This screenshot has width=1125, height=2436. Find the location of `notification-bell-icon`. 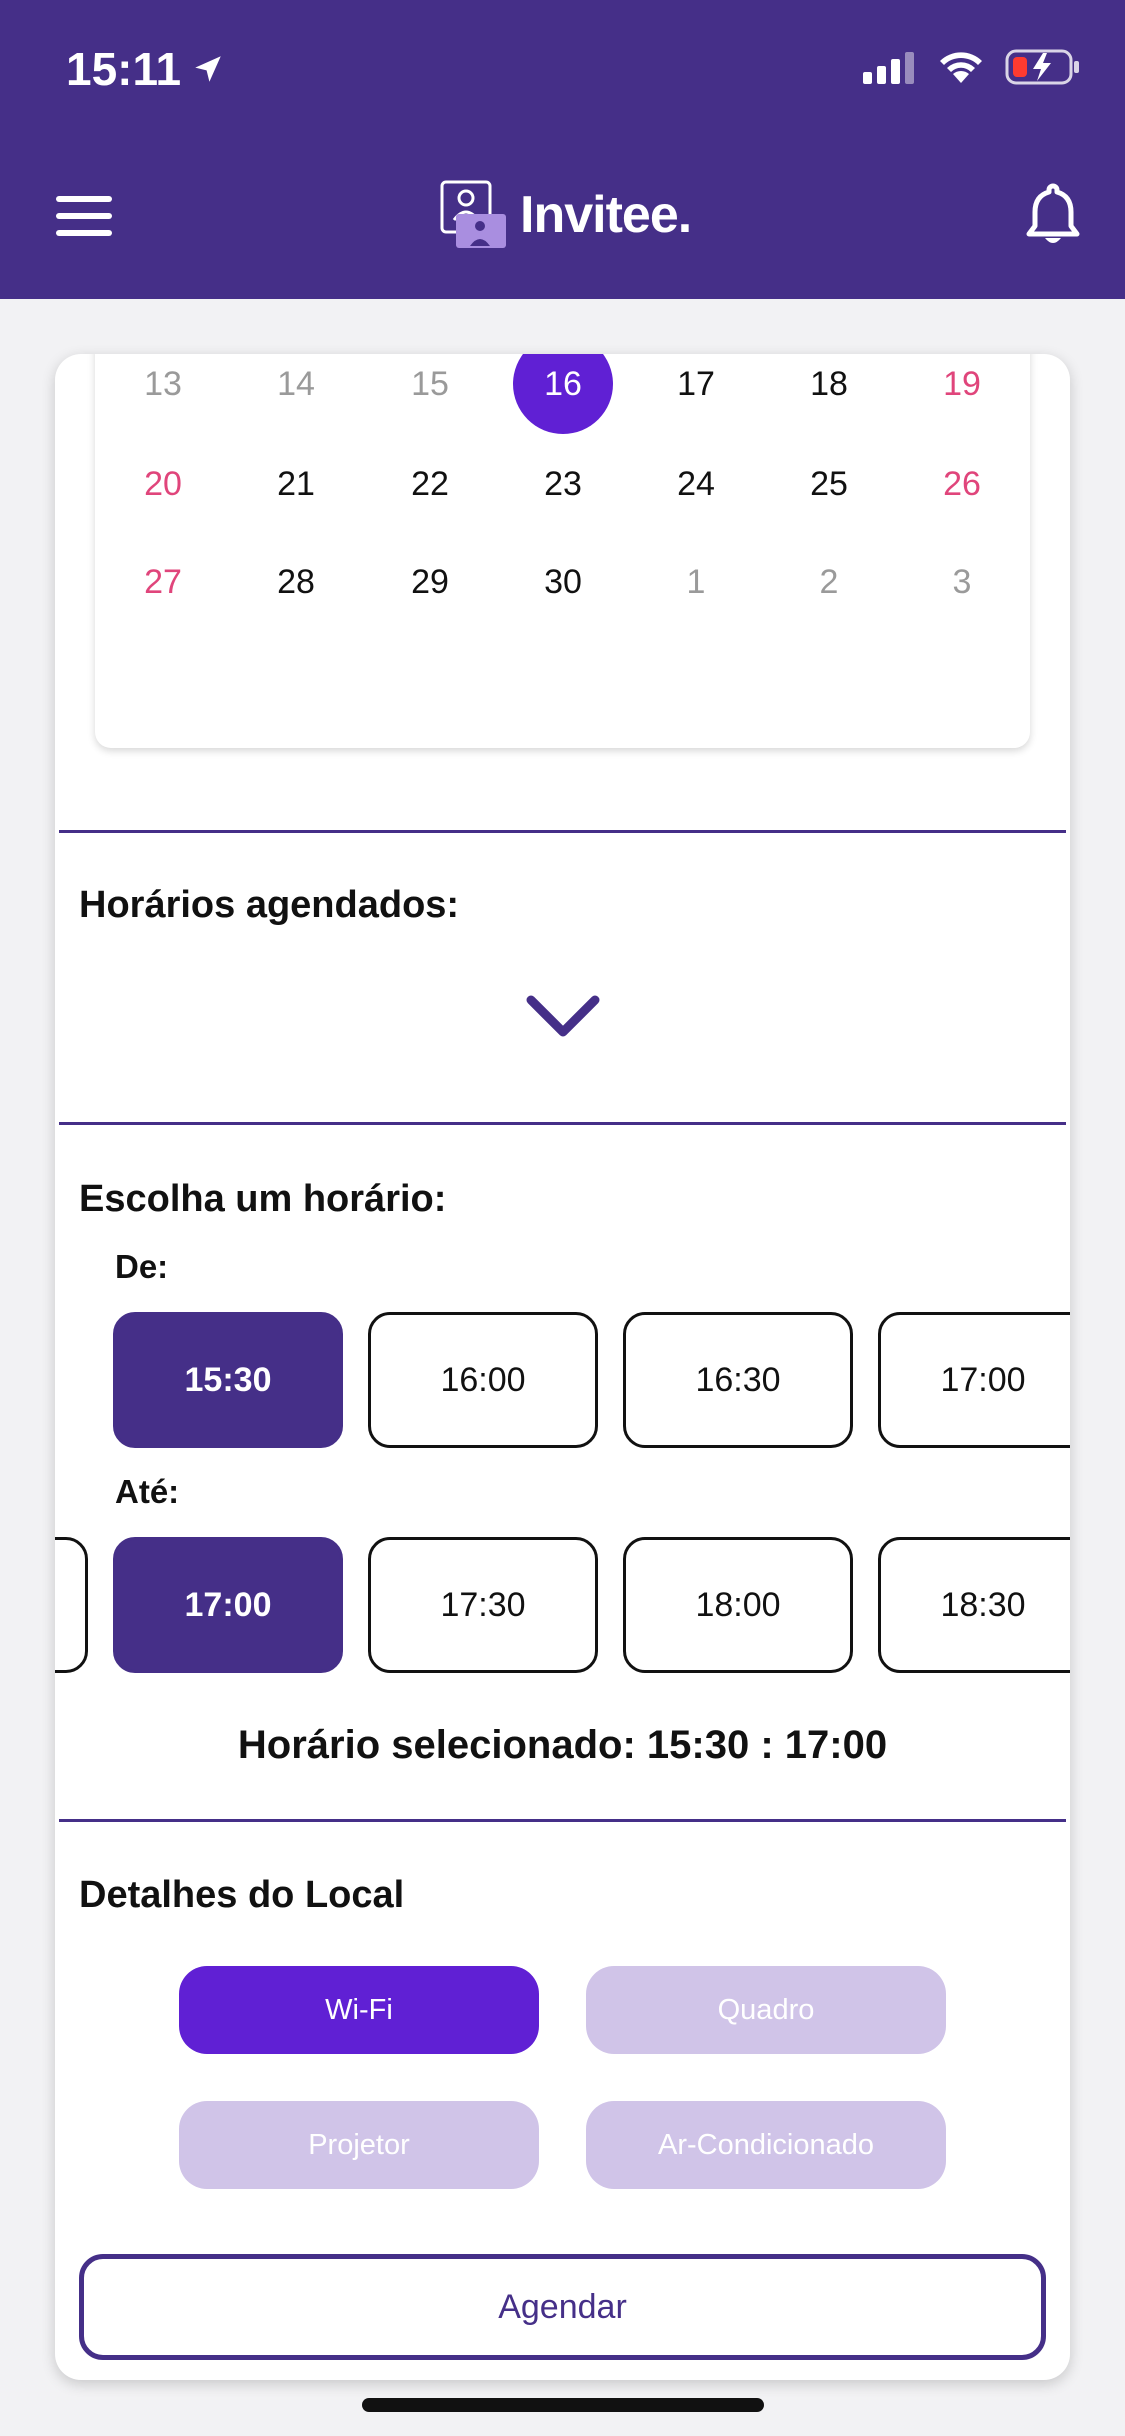

notification-bell-icon is located at coordinates (1053, 214).